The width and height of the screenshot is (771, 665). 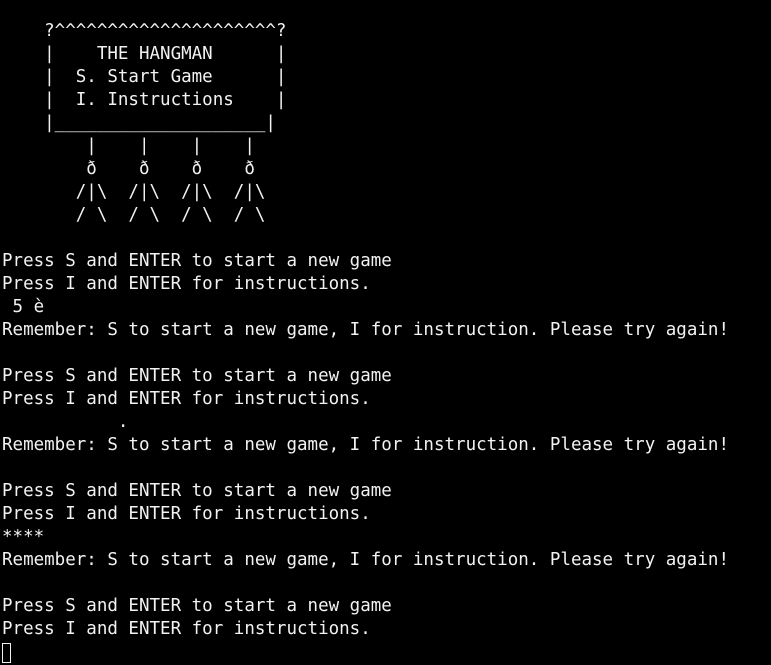 What do you see at coordinates (23, 307) in the screenshot?
I see `user-input-line: 5 è` at bounding box center [23, 307].